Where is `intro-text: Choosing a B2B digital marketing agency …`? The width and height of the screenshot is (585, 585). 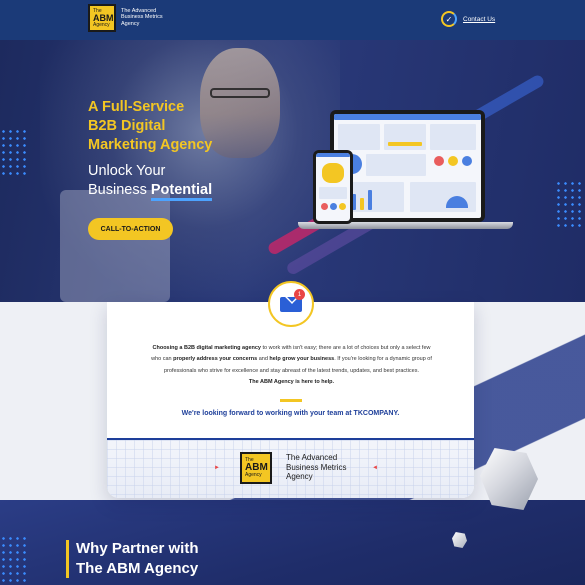
intro-text: Choosing a B2B digital marketing agency … is located at coordinates (291, 365).